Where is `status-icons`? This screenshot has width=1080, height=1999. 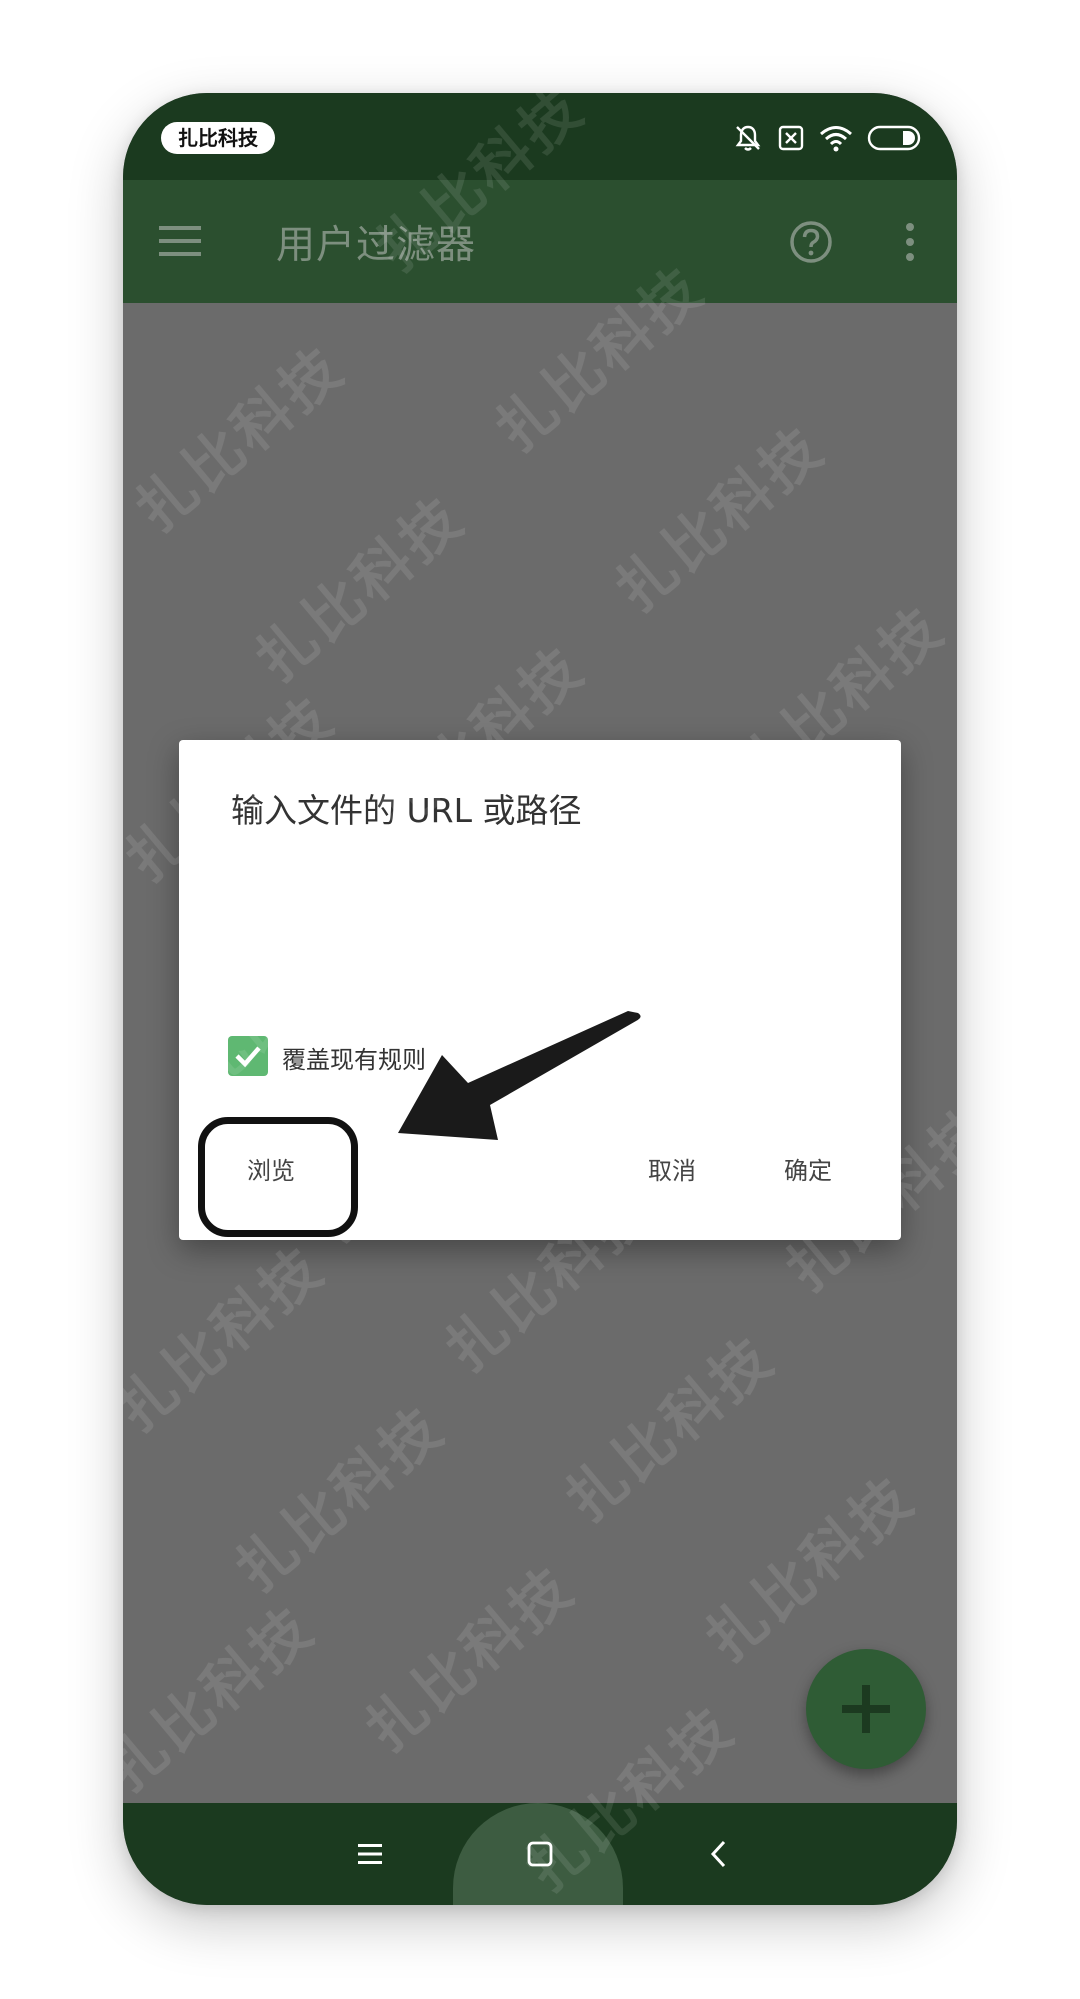
status-icons is located at coordinates (827, 138).